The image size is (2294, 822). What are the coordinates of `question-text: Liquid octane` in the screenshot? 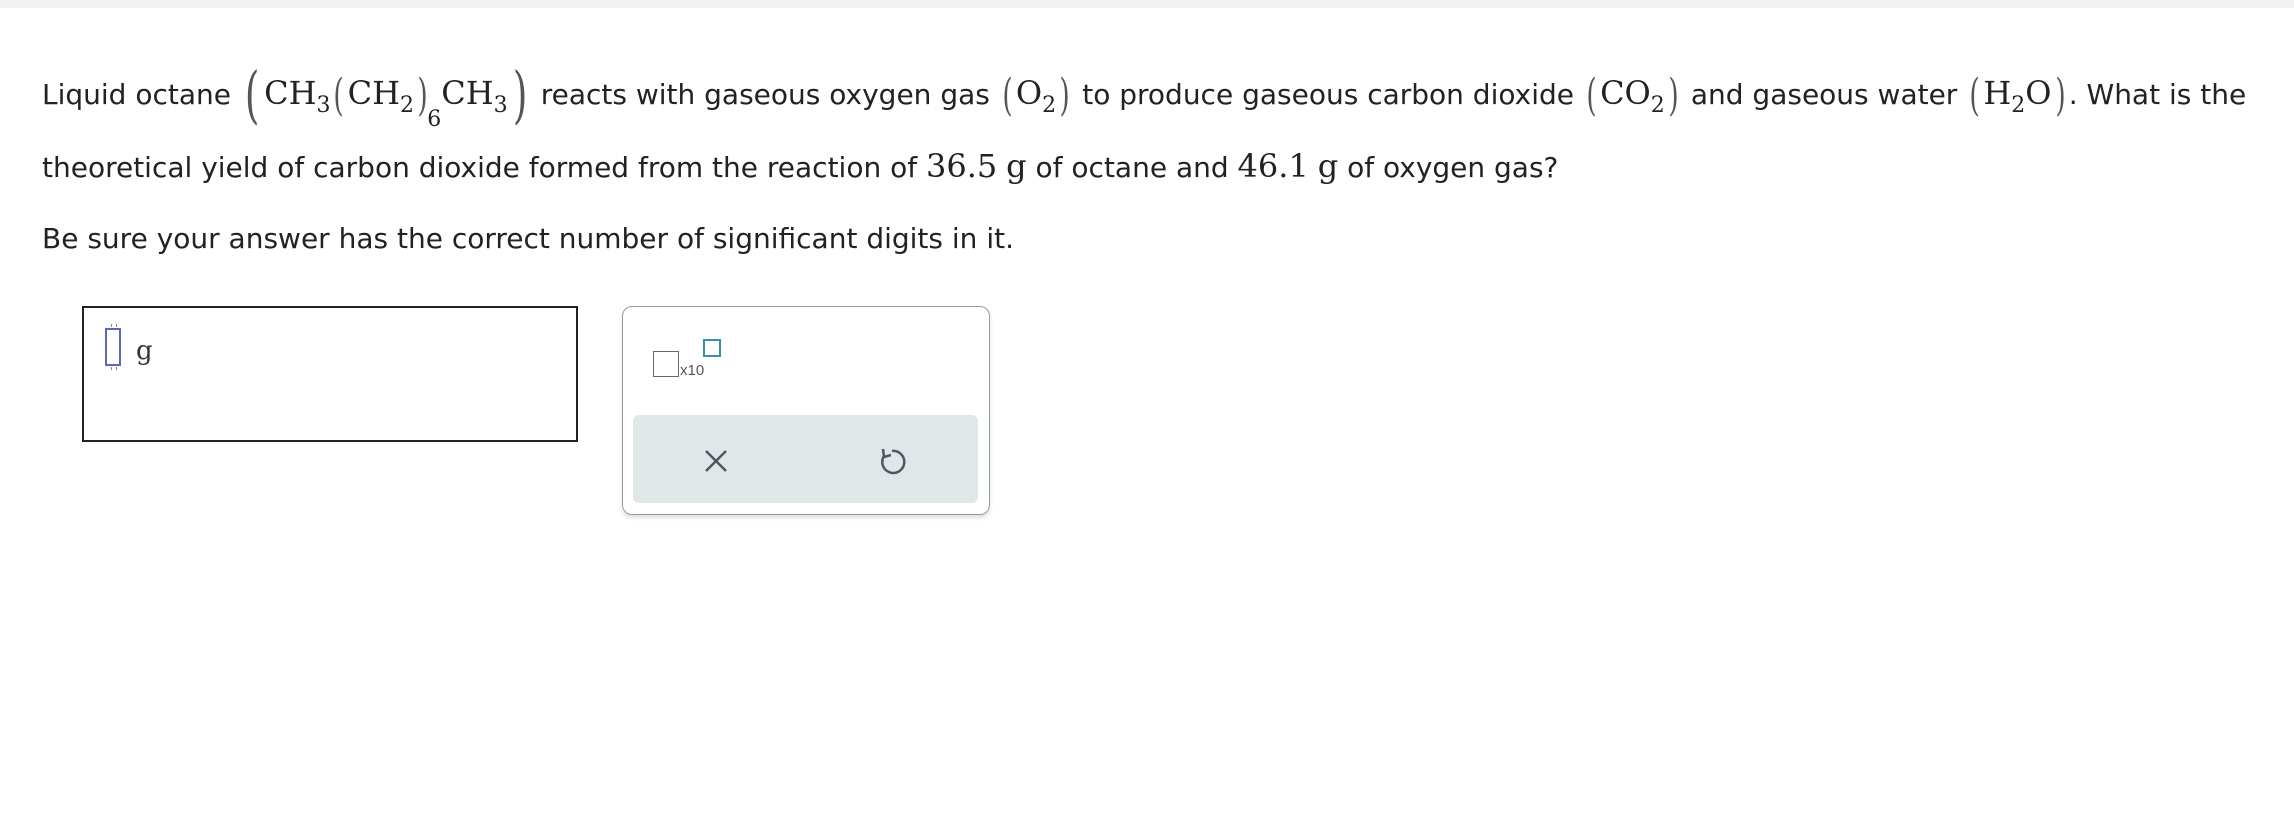 It's located at (141, 94).